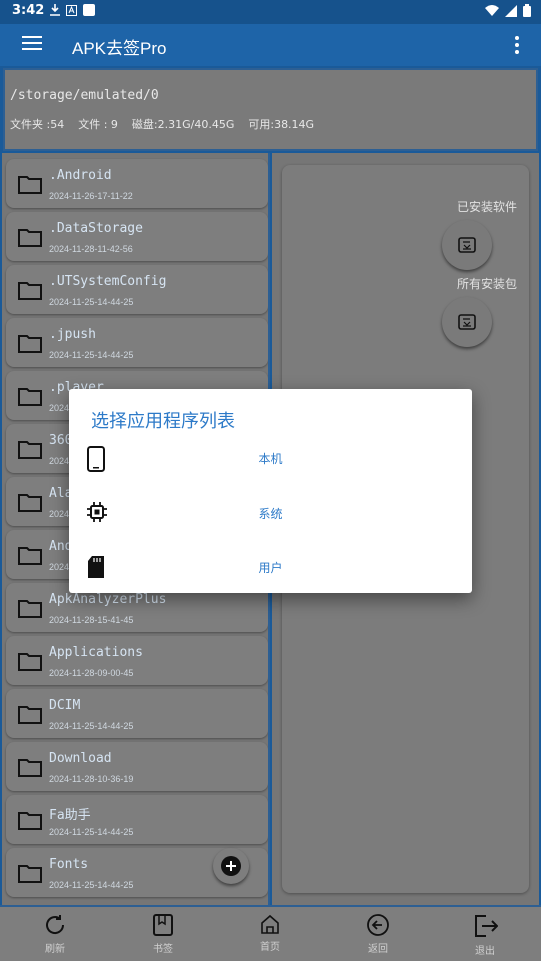 The image size is (541, 961). Describe the element at coordinates (119, 48) in the screenshot. I see `app-title: APK去签Pro` at that location.